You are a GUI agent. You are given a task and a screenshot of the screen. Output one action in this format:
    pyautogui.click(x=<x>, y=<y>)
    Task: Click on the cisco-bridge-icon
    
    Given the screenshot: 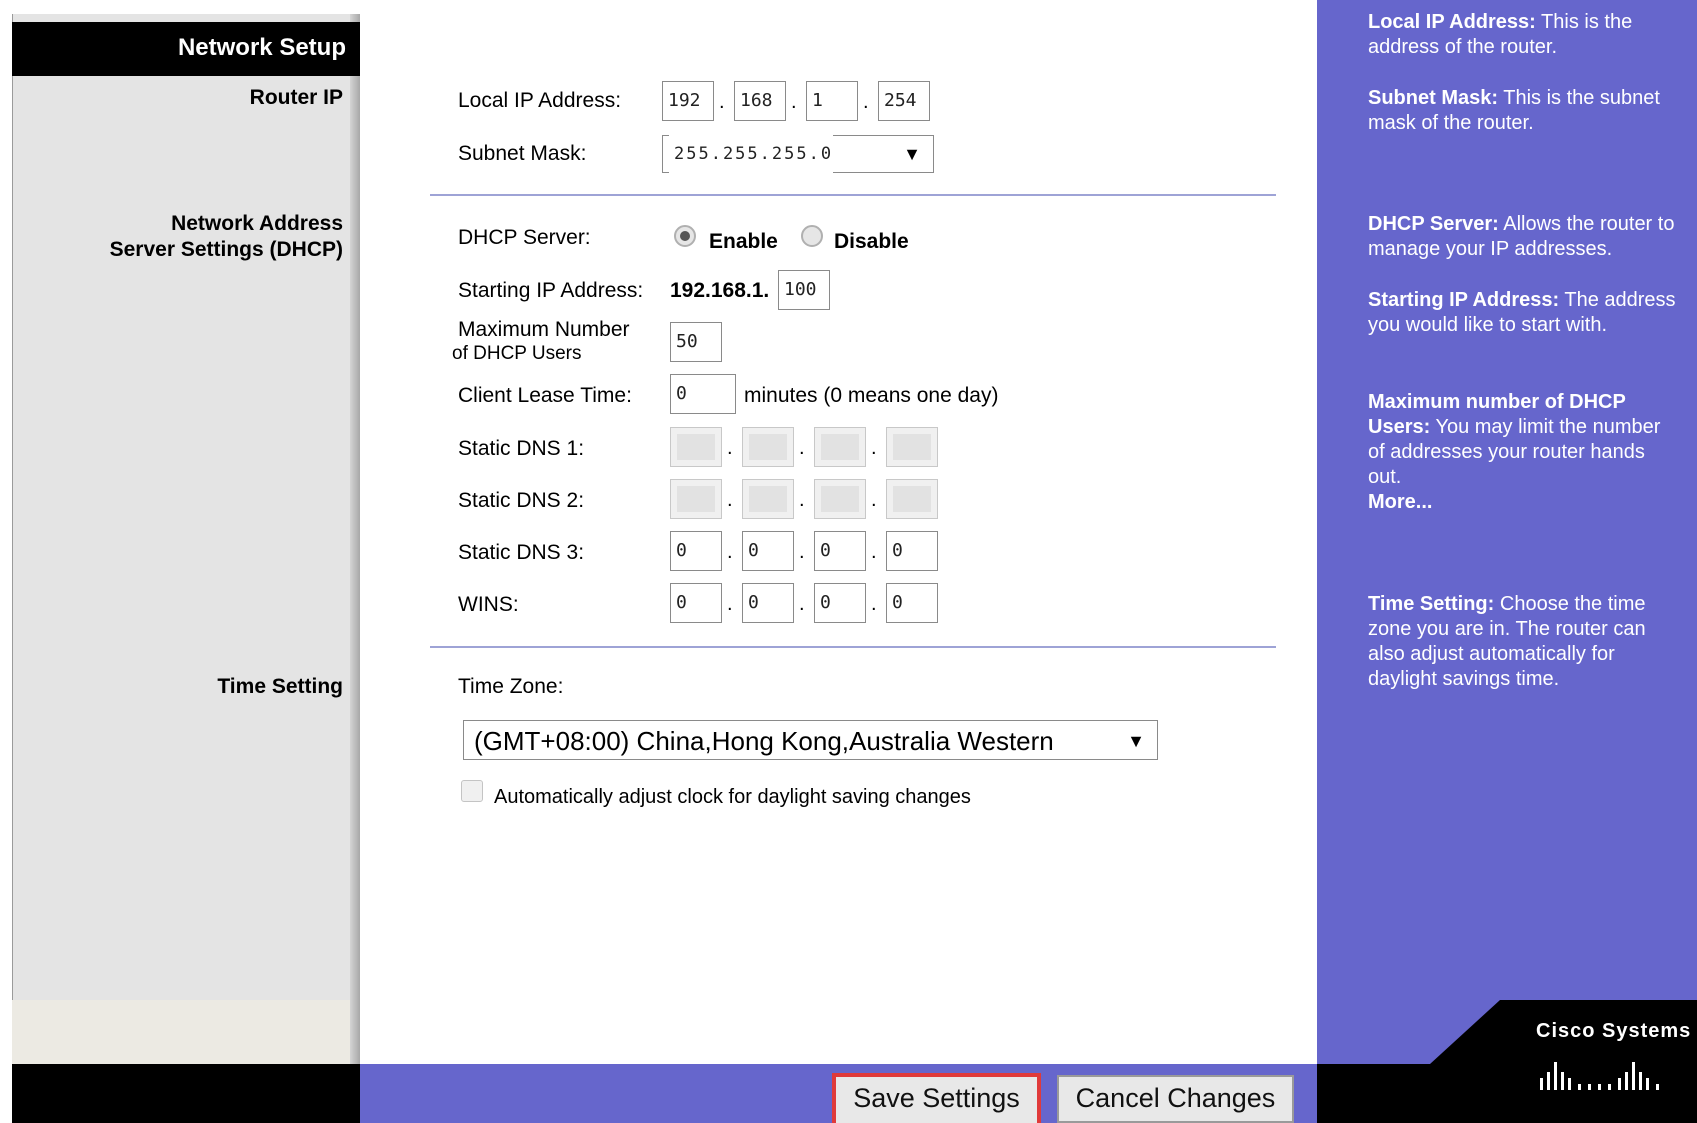 What is the action you would take?
    pyautogui.click(x=1599, y=1076)
    